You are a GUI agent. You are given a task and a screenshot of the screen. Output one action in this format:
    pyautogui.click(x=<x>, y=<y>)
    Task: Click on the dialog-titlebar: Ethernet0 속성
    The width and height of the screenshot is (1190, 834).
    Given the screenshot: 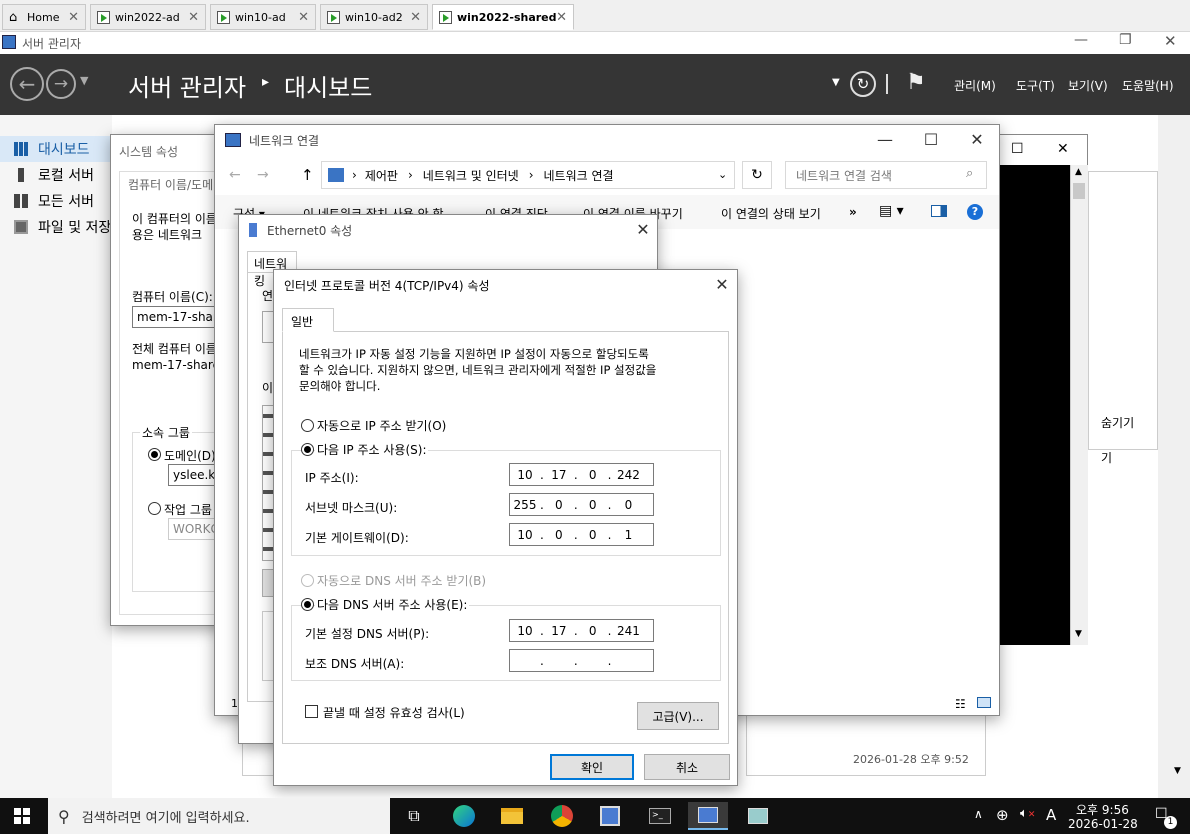 What is the action you would take?
    pyautogui.click(x=448, y=230)
    